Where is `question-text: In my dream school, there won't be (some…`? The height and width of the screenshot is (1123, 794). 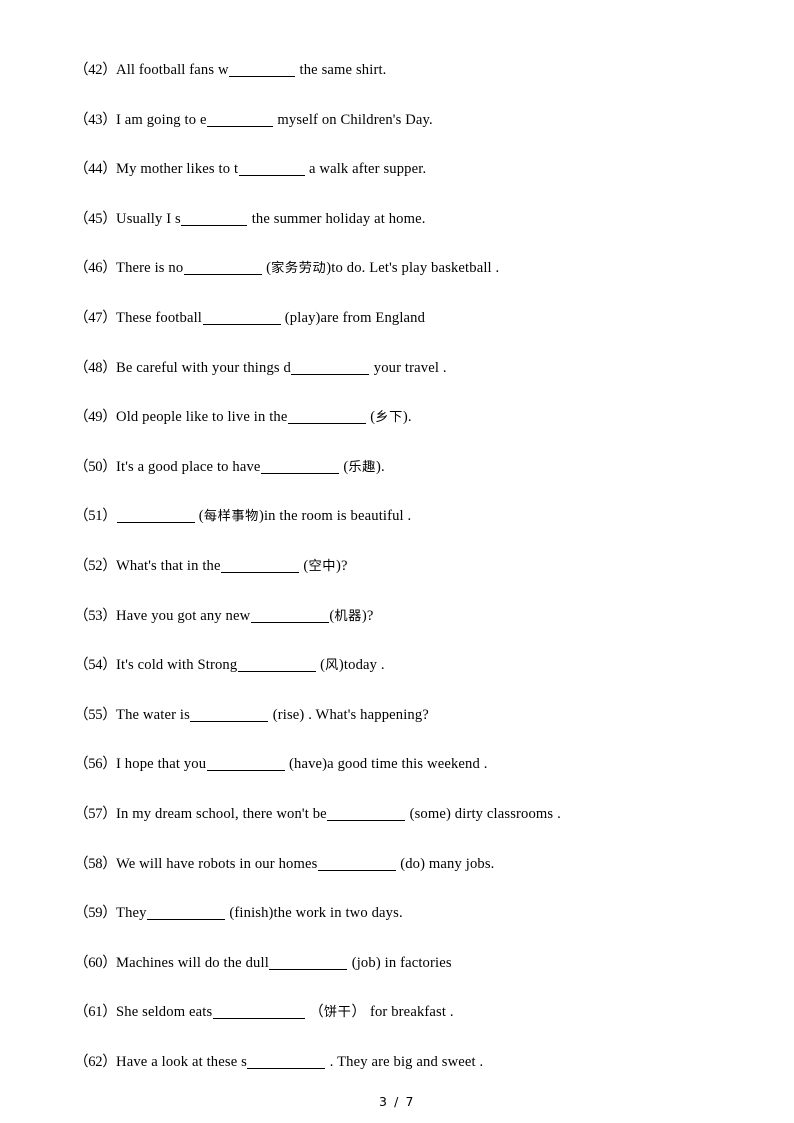 question-text: In my dream school, there won't be (some… is located at coordinates (338, 814).